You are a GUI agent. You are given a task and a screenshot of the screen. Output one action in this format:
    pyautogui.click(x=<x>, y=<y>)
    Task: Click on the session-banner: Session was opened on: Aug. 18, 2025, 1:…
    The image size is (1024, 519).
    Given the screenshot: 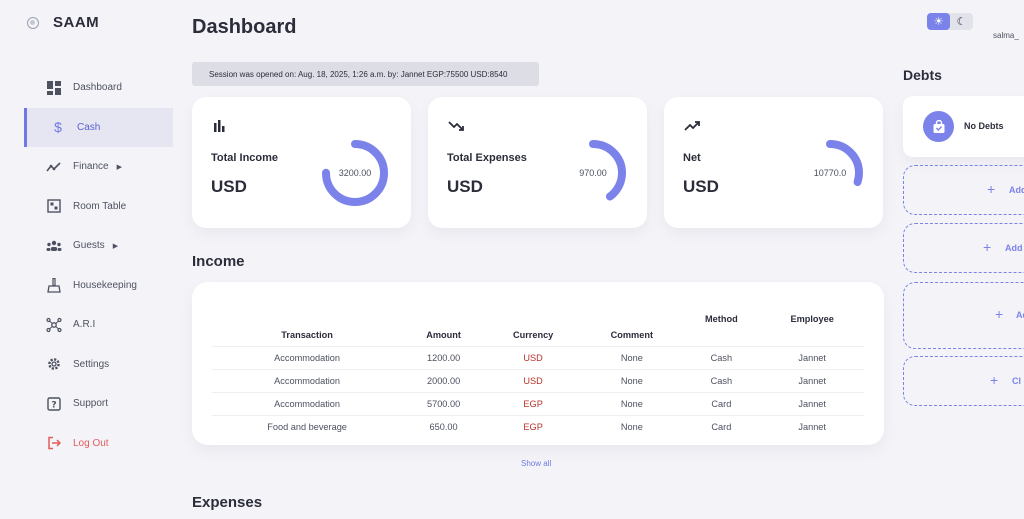 What is the action you would take?
    pyautogui.click(x=365, y=74)
    